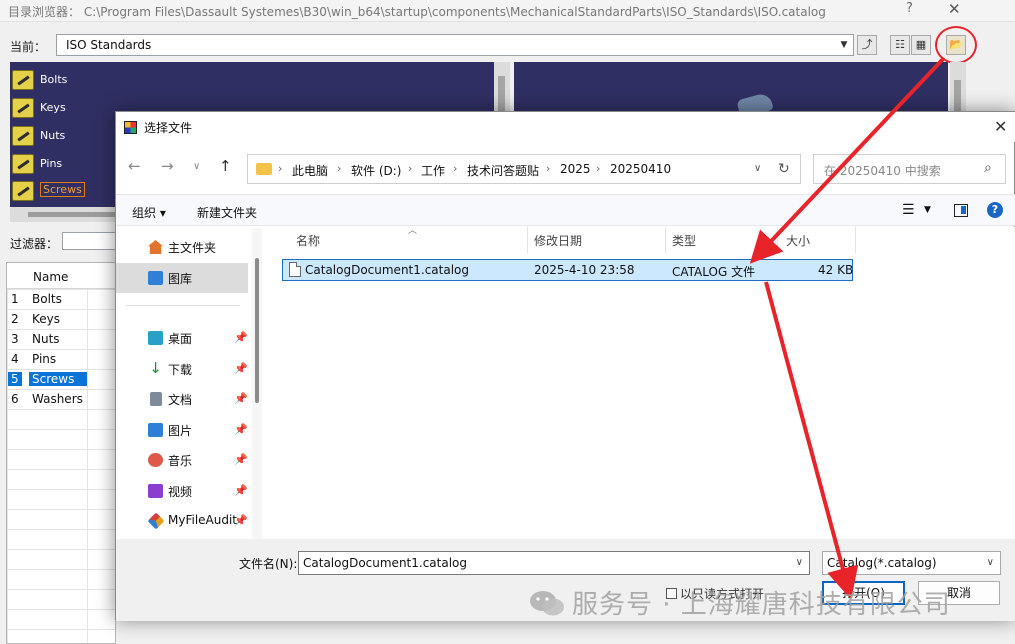  Describe the element at coordinates (15, 299) in the screenshot. I see `row-index: 1` at that location.